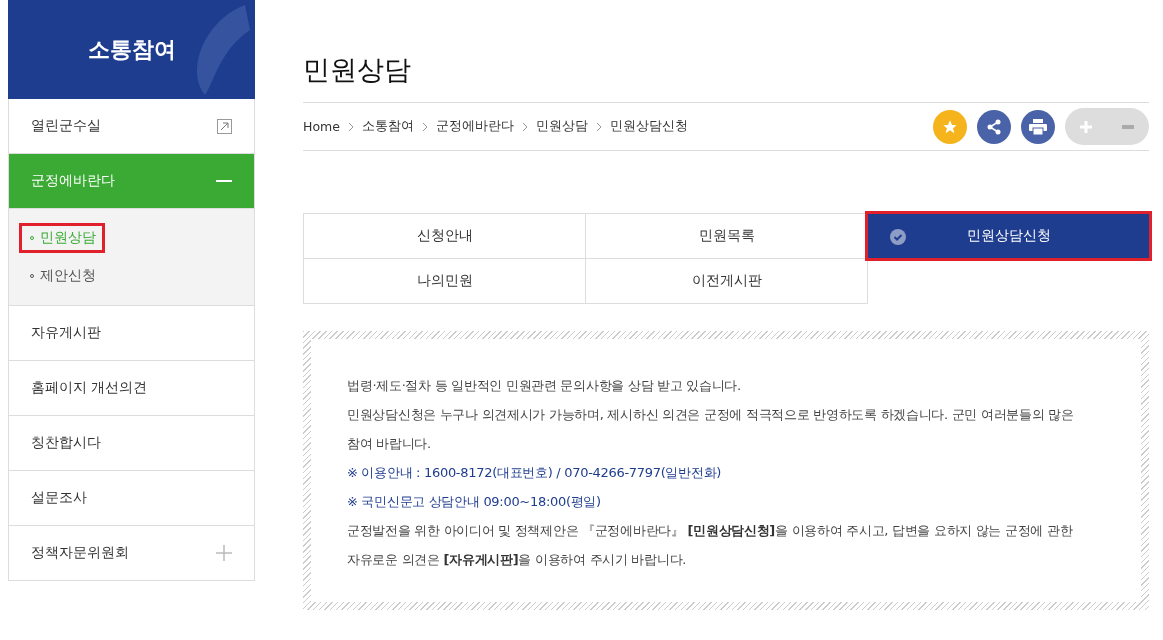  What do you see at coordinates (648, 126) in the screenshot?
I see `breadcrumb-link: 민원상담신청` at bounding box center [648, 126].